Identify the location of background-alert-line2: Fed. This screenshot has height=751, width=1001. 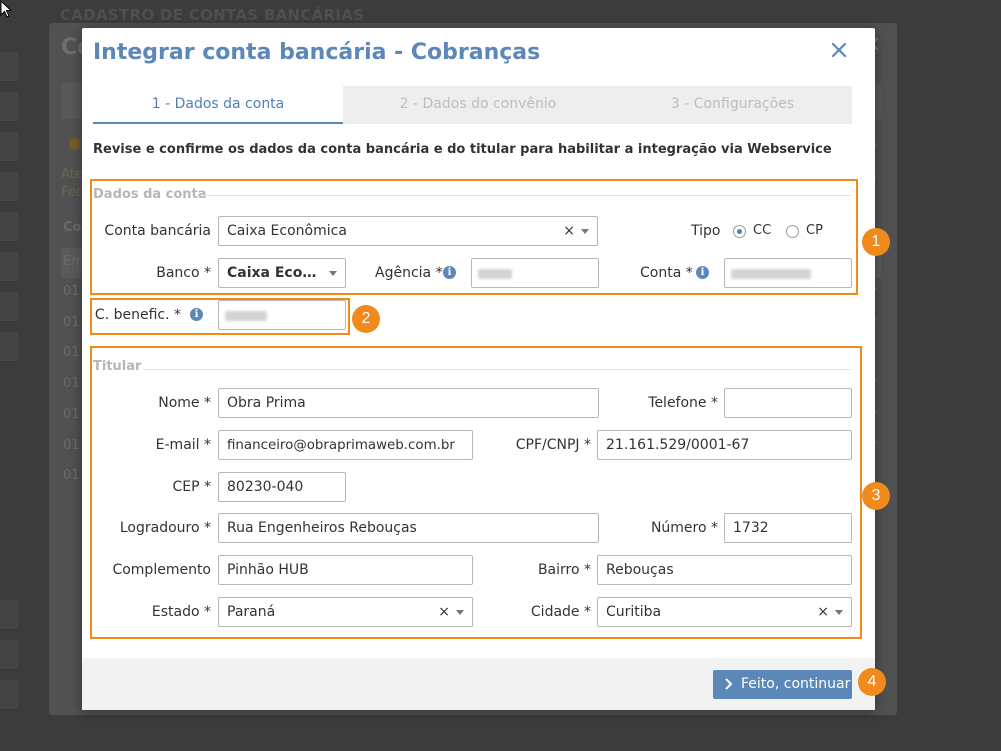
(73, 192).